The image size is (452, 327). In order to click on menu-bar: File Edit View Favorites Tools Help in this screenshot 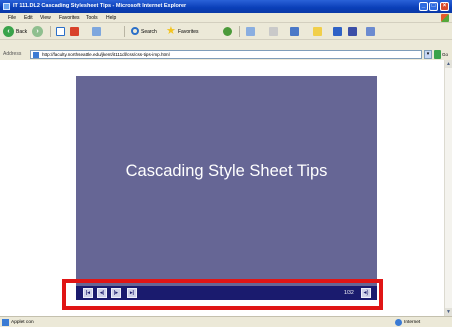, I will do `click(226, 18)`.